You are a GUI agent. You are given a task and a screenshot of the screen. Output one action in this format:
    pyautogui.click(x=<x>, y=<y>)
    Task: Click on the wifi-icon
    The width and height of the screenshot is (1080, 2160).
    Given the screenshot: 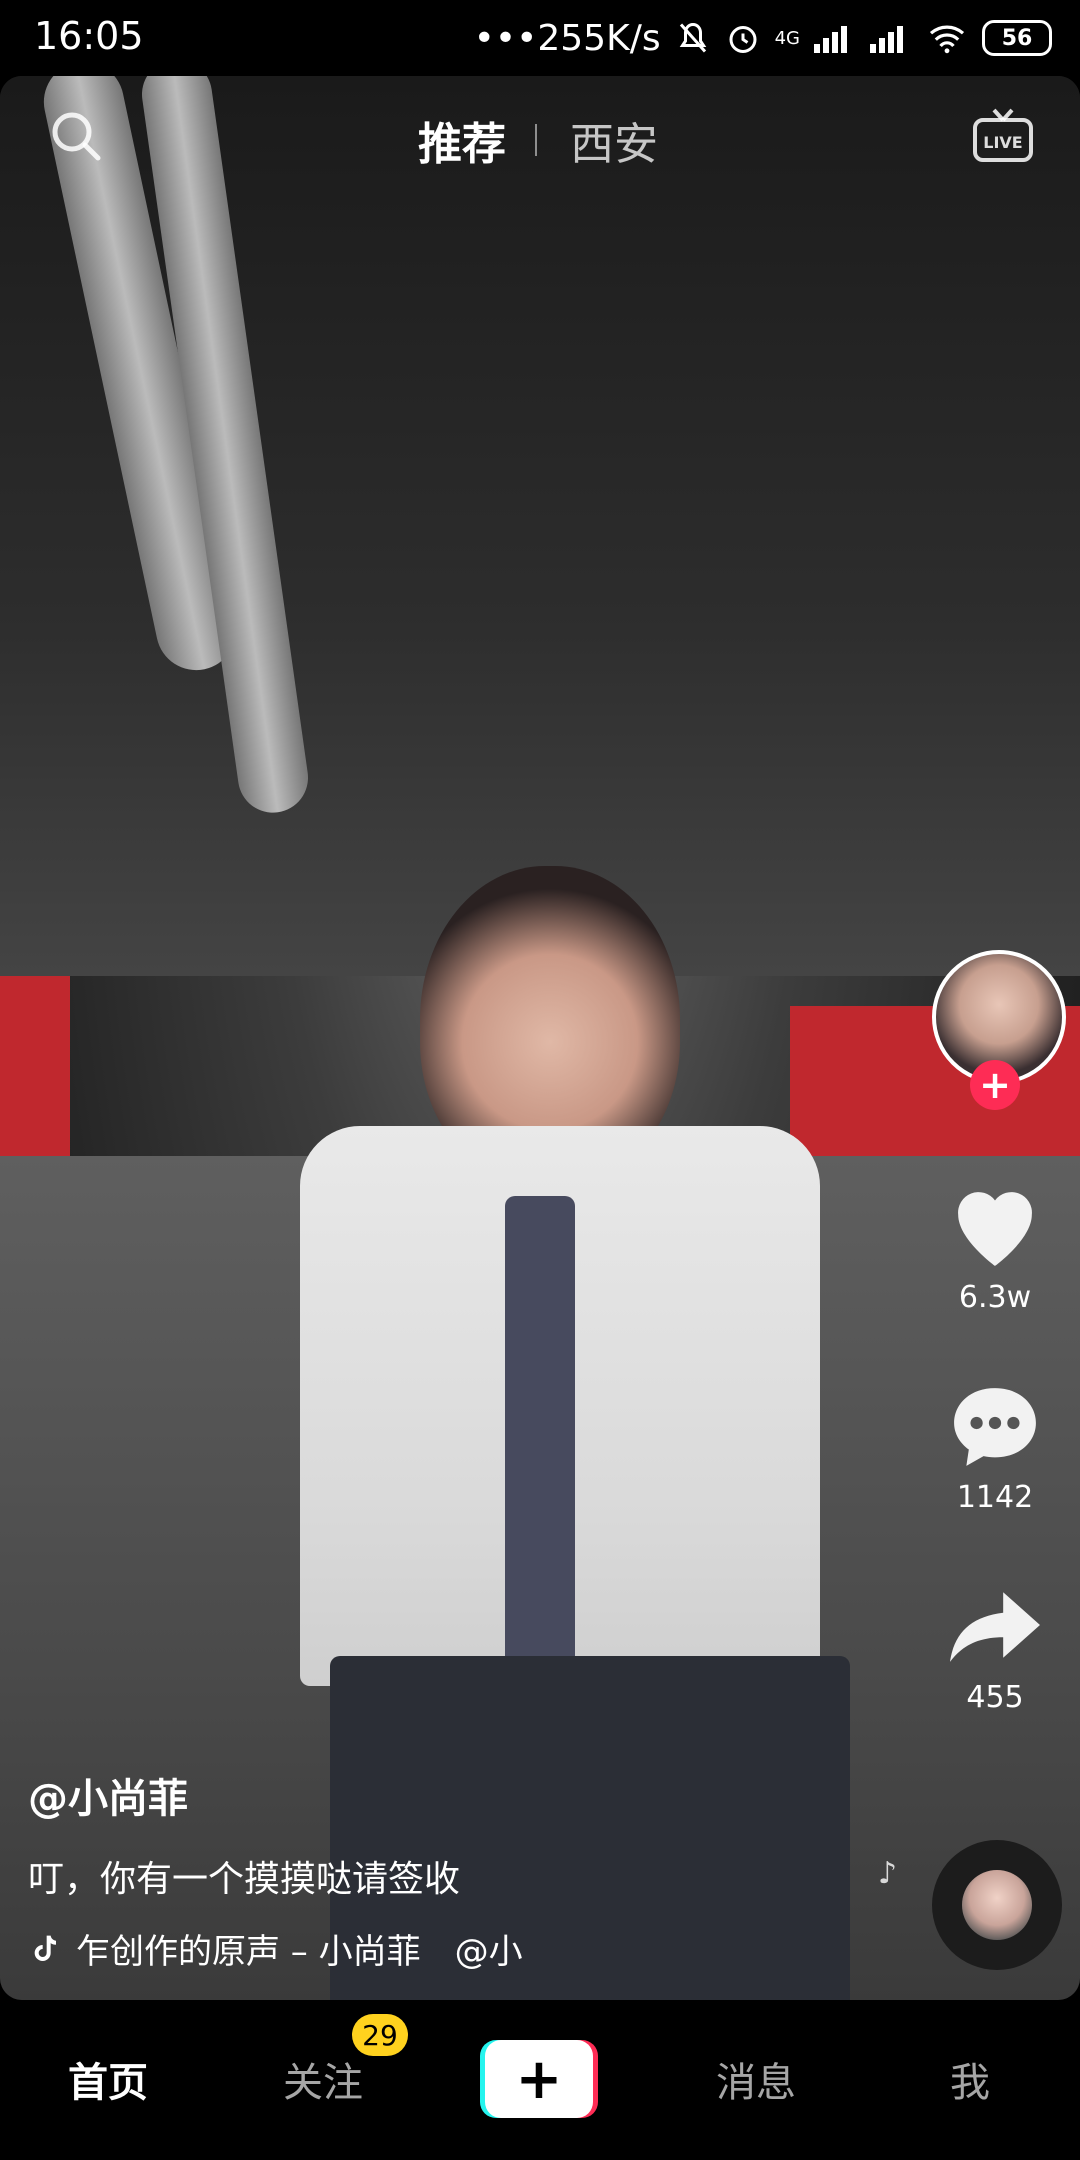 What is the action you would take?
    pyautogui.click(x=947, y=39)
    